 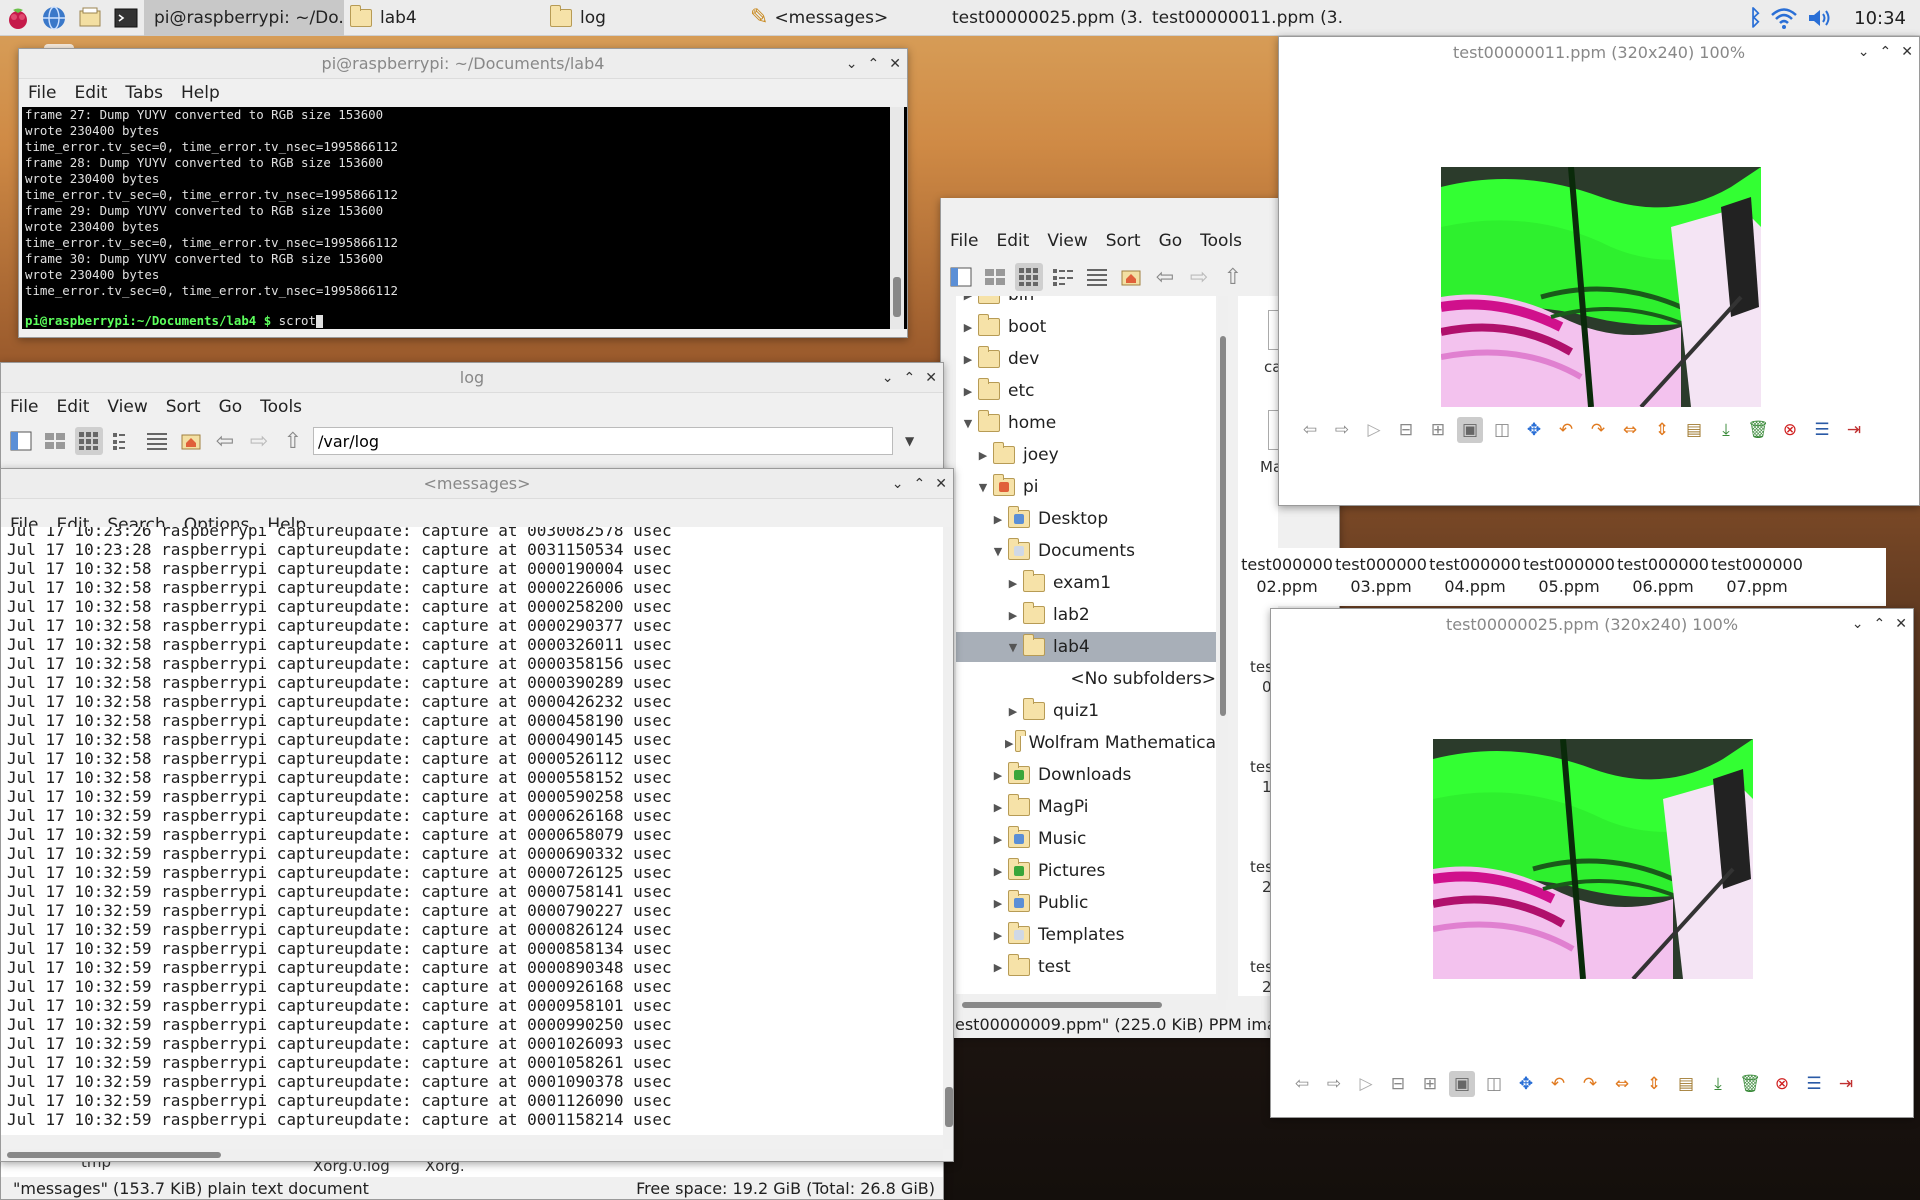 I want to click on tree-item: ▶ Public, so click(x=1086, y=903).